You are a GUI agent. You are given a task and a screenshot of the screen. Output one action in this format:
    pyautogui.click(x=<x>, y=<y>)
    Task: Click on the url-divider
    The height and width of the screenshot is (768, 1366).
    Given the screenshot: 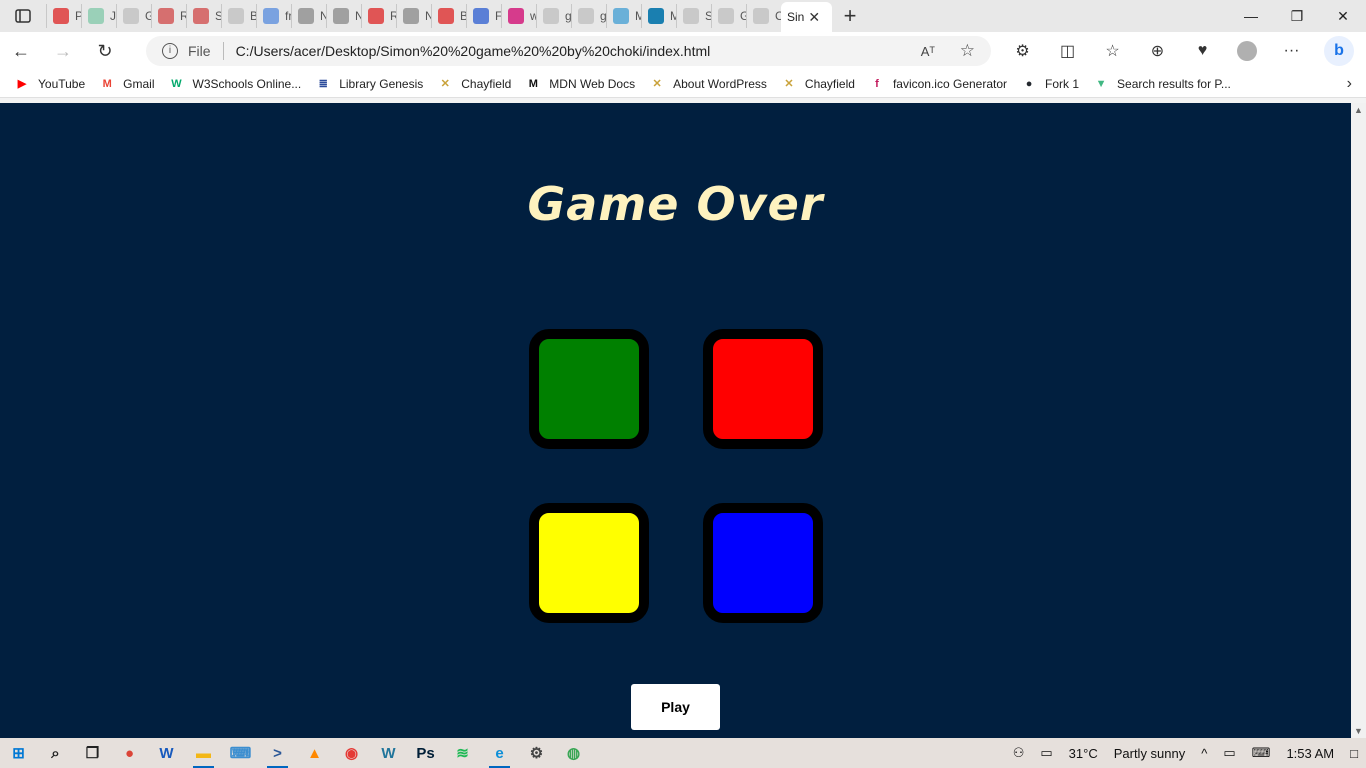 What is the action you would take?
    pyautogui.click(x=223, y=51)
    